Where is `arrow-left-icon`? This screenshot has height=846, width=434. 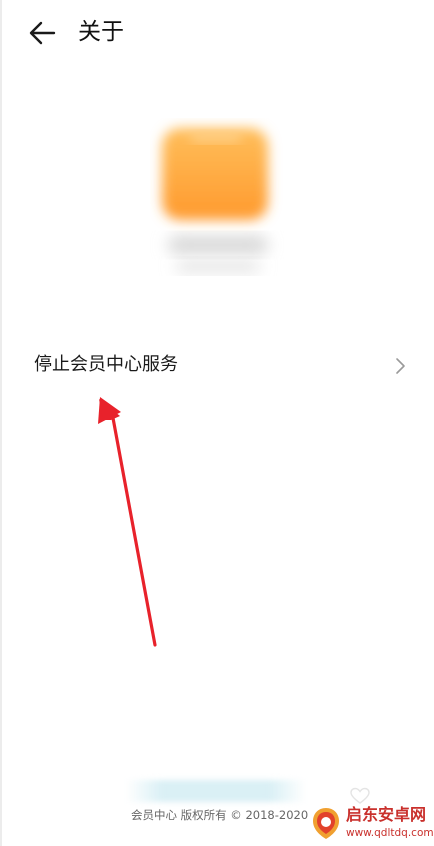 arrow-left-icon is located at coordinates (42, 33).